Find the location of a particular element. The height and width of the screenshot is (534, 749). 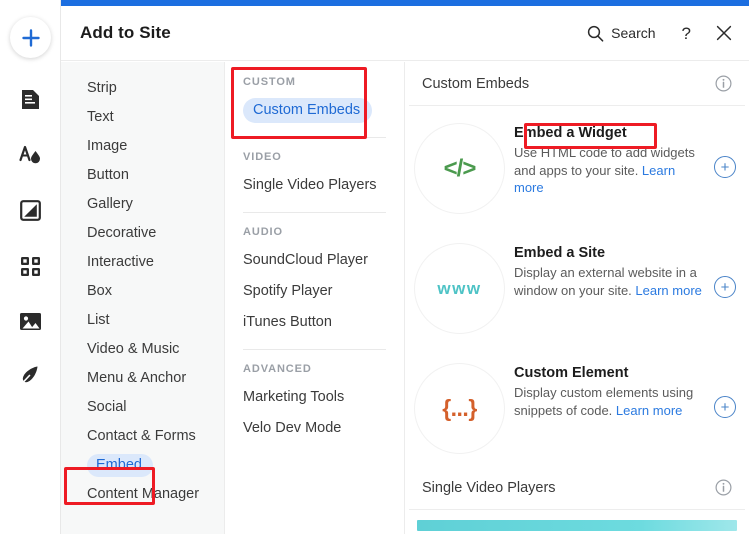

blog-icon is located at coordinates (30, 374).